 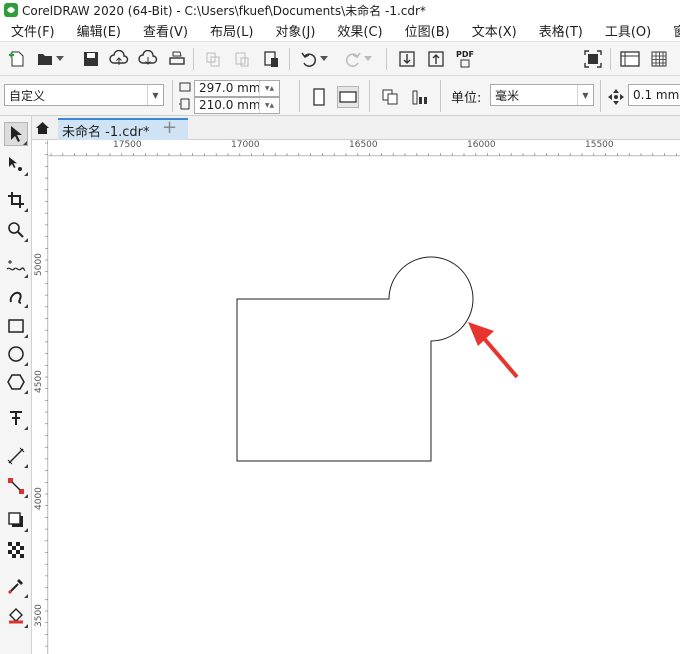 What do you see at coordinates (16, 616) in the screenshot?
I see `interactive-fill-tool` at bounding box center [16, 616].